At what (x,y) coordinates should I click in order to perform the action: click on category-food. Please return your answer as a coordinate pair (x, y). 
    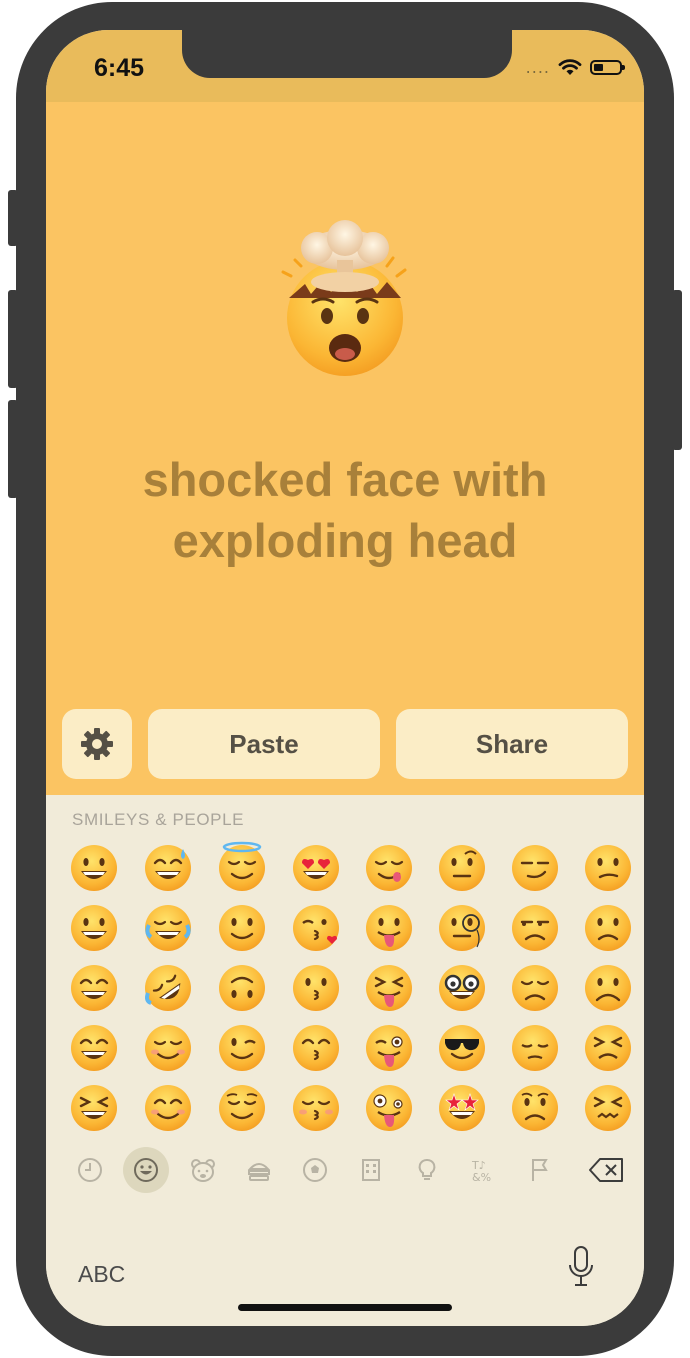
    Looking at the image, I should click on (259, 1170).